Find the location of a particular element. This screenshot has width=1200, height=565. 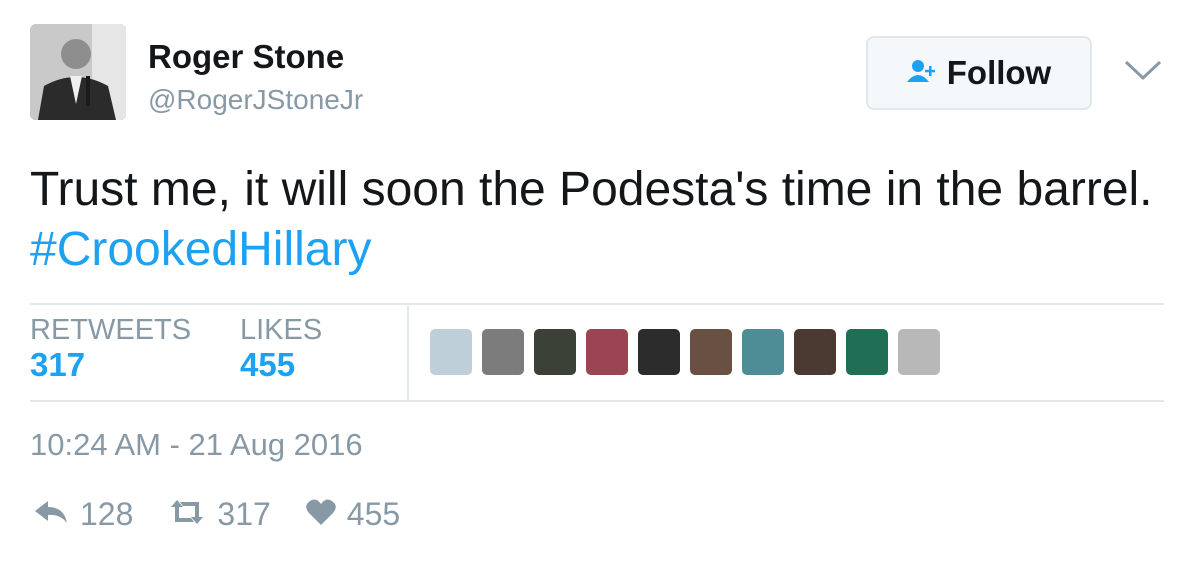

likes-label: LIKES is located at coordinates (281, 330).